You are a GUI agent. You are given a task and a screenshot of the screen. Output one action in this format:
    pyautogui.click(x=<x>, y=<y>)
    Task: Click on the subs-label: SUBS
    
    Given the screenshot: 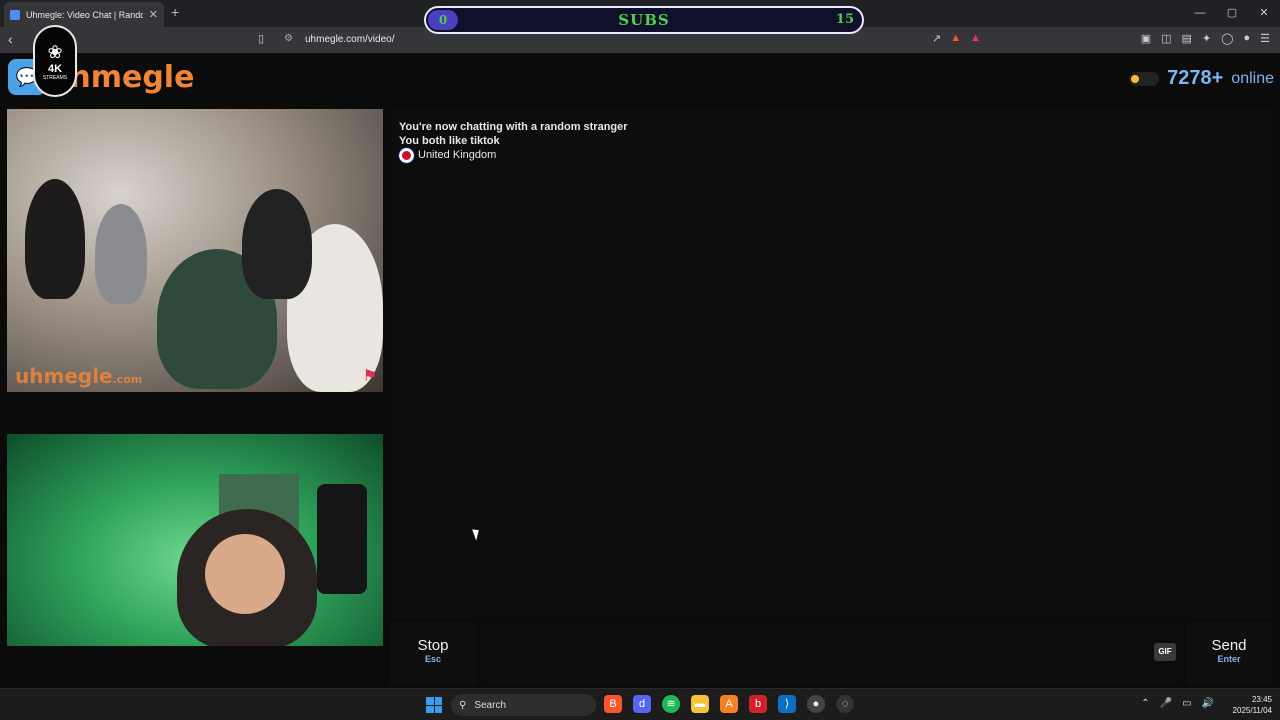 What is the action you would take?
    pyautogui.click(x=644, y=20)
    